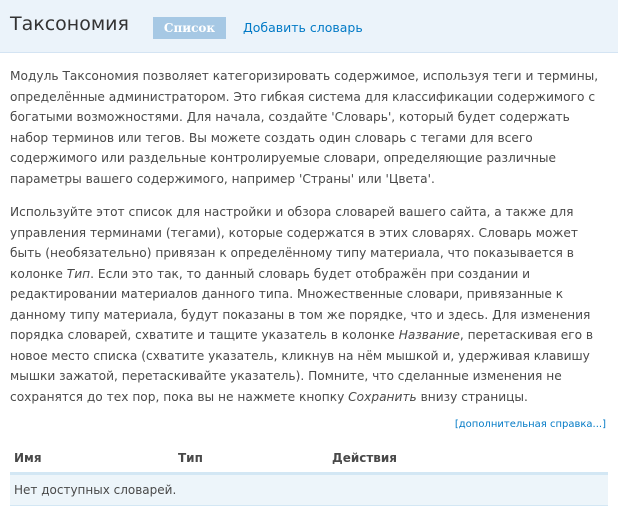 The image size is (618, 528). I want to click on vocabulary-table: Имя Тип Действия Нет доступных словарей., so click(309, 475).